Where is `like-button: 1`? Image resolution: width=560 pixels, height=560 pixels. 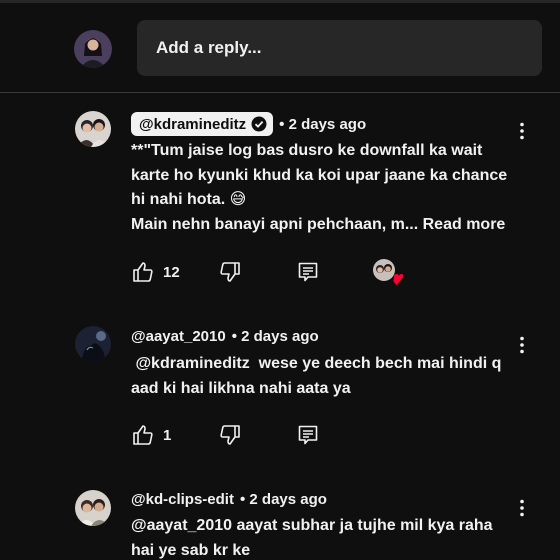
like-button: 1 is located at coordinates (151, 435).